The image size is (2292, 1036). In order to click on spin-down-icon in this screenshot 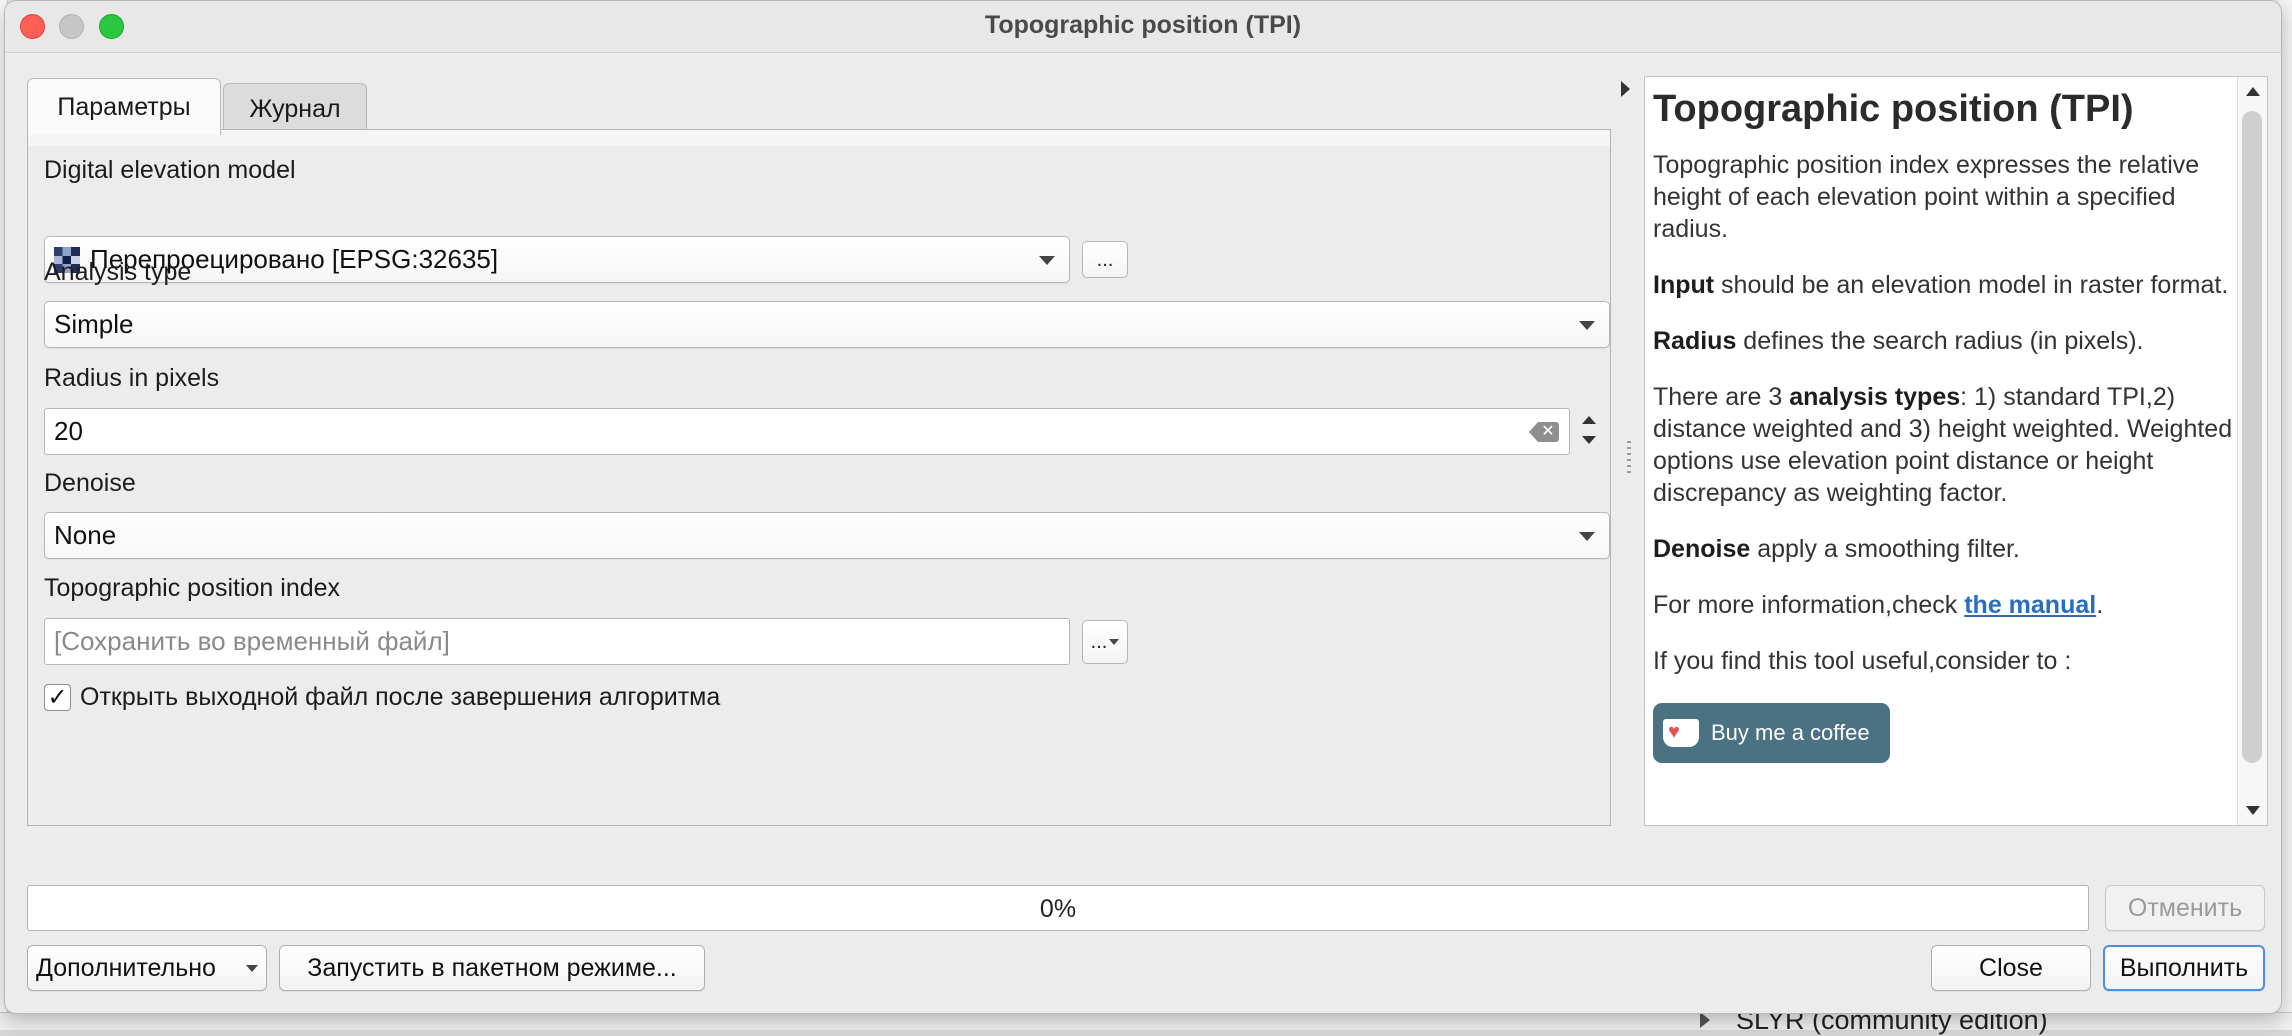, I will do `click(1589, 440)`.